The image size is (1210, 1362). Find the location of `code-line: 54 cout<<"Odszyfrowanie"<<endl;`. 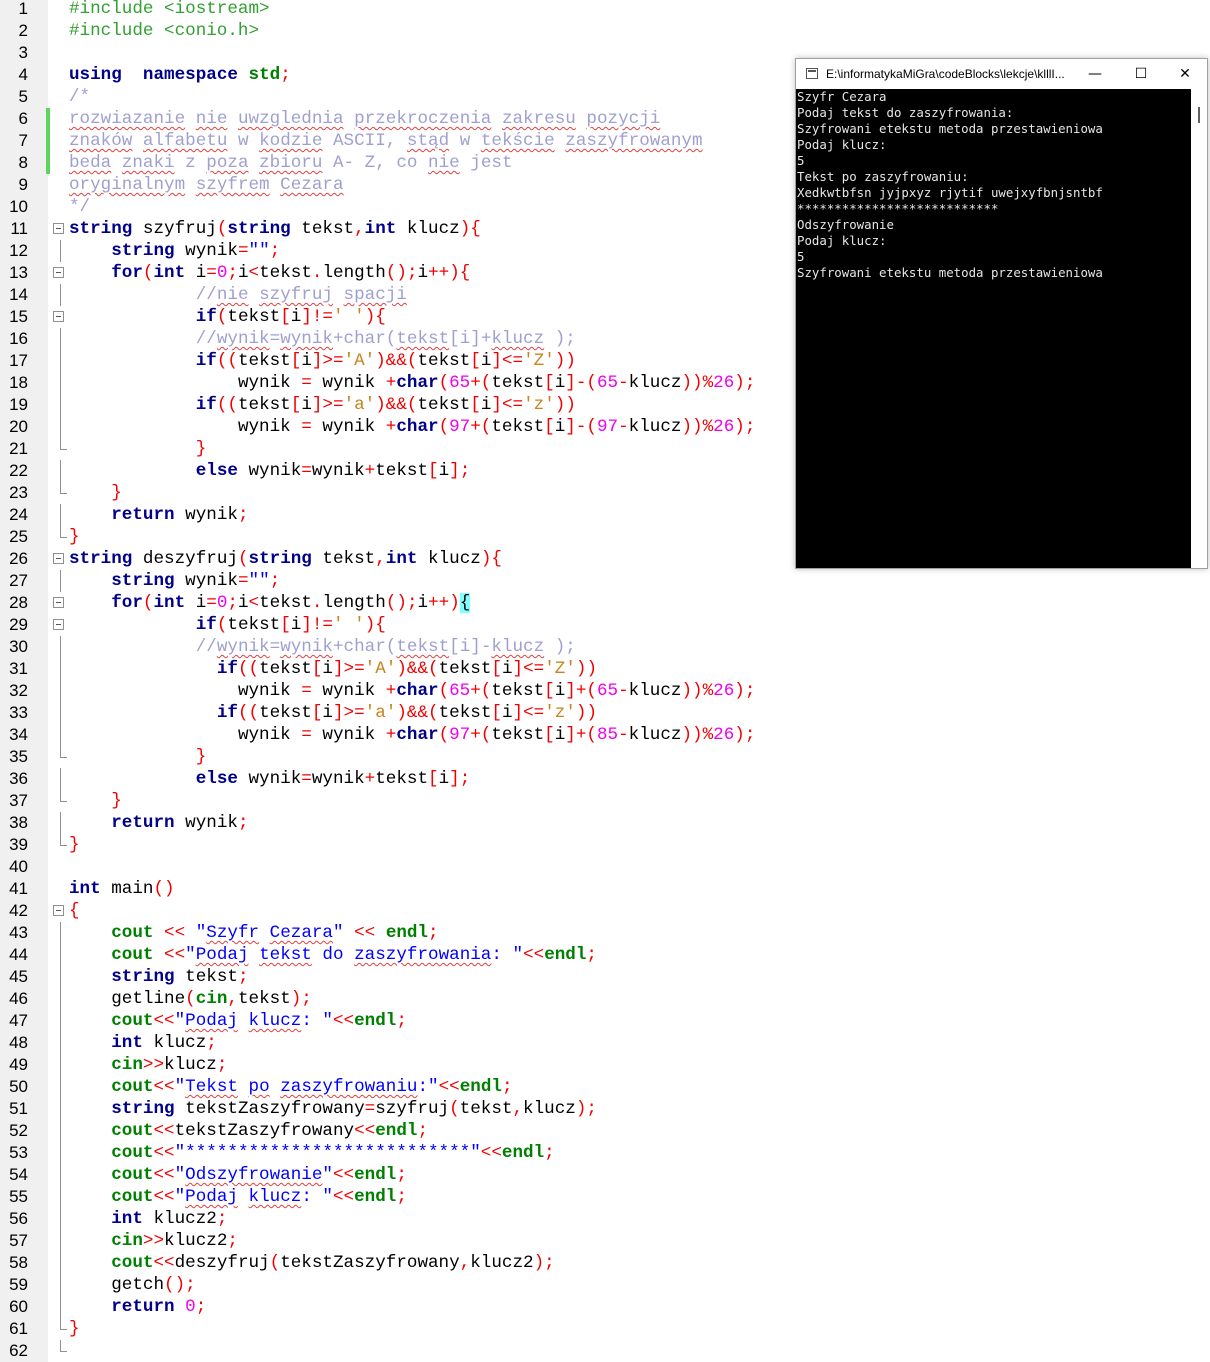

code-line: 54 cout<<"Odszyfrowanie"<<endl; is located at coordinates (605, 1175).